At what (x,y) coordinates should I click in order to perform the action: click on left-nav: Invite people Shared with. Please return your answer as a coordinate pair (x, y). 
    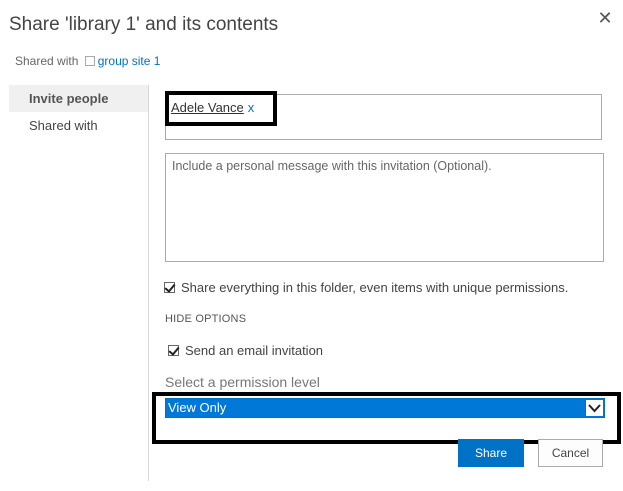
    Looking at the image, I should click on (79, 112).